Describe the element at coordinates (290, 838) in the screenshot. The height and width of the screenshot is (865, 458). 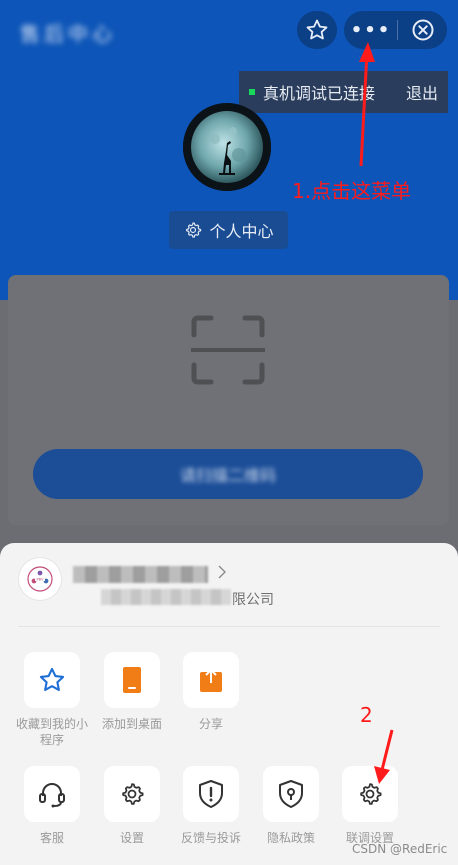
I see `privacy-policy-label: 隐私政策` at that location.